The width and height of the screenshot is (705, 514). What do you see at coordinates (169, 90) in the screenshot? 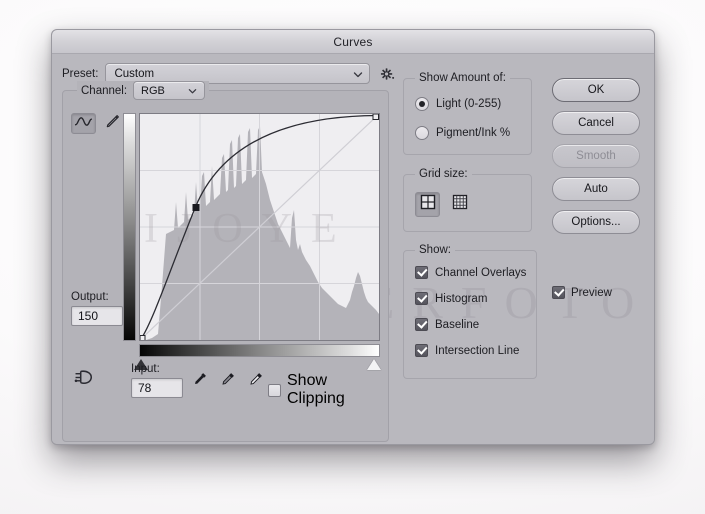
I see `channel-select: RGB` at bounding box center [169, 90].